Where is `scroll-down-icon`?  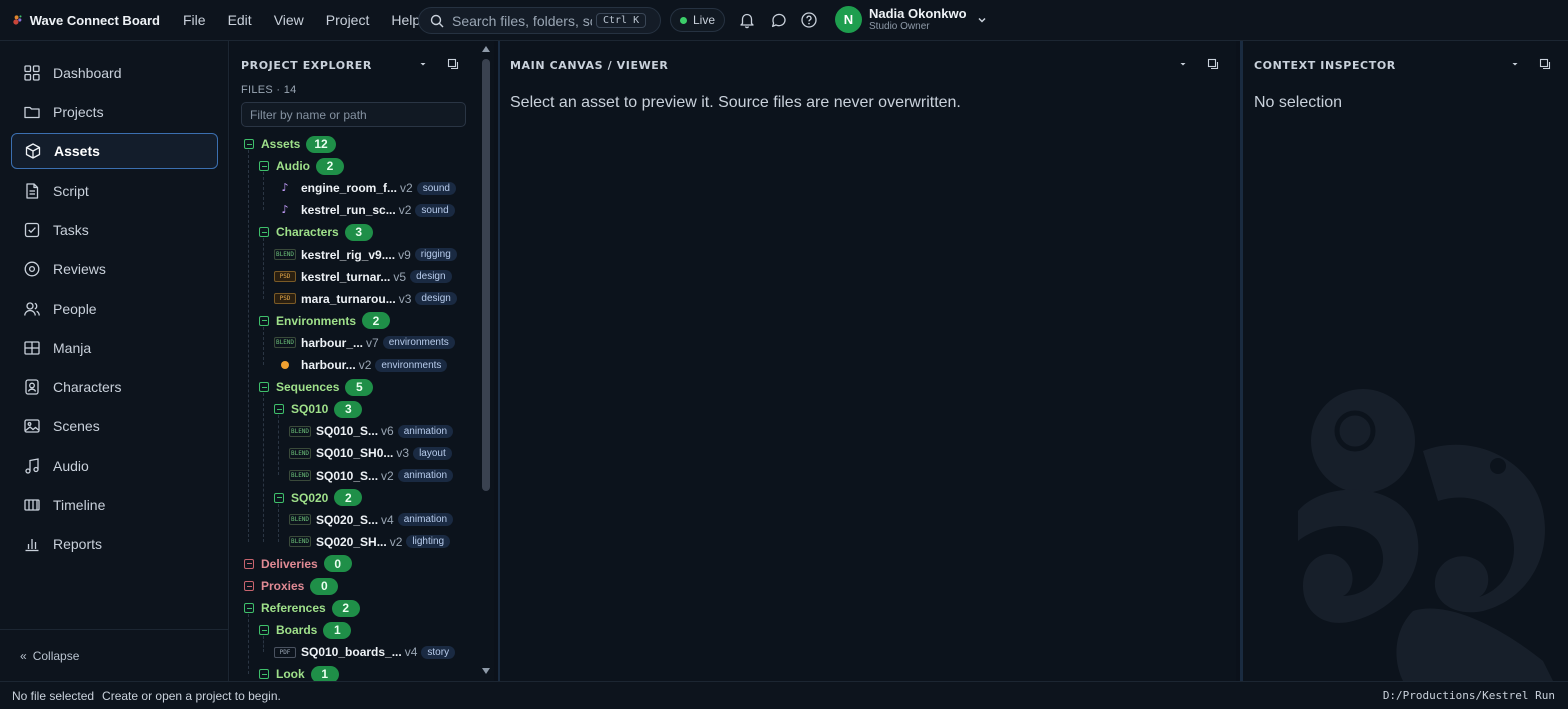
scroll-down-icon is located at coordinates (486, 671).